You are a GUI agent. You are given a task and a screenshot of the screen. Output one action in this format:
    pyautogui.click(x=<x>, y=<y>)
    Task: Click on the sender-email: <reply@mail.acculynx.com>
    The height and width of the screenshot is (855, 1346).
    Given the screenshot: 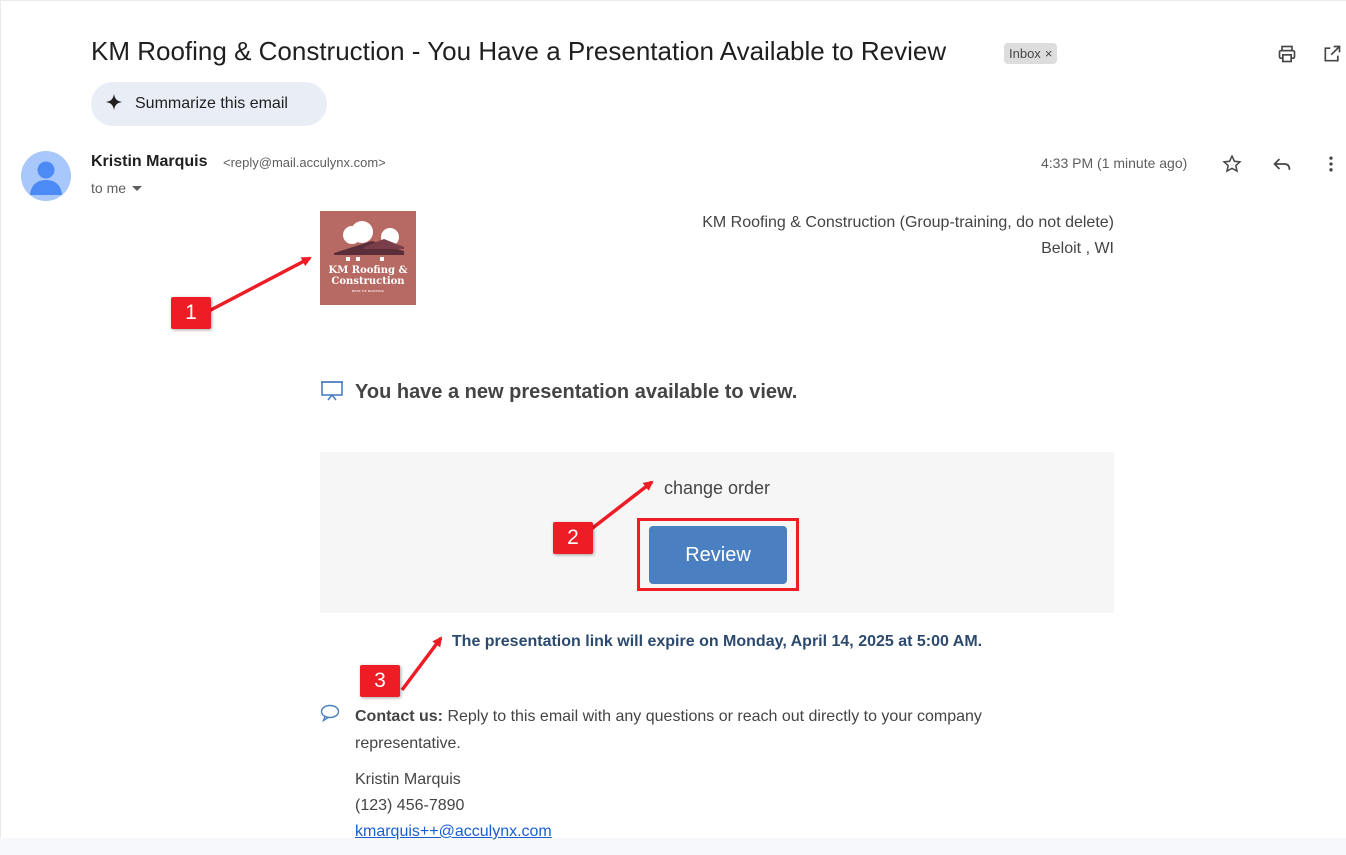 What is the action you would take?
    pyautogui.click(x=304, y=162)
    